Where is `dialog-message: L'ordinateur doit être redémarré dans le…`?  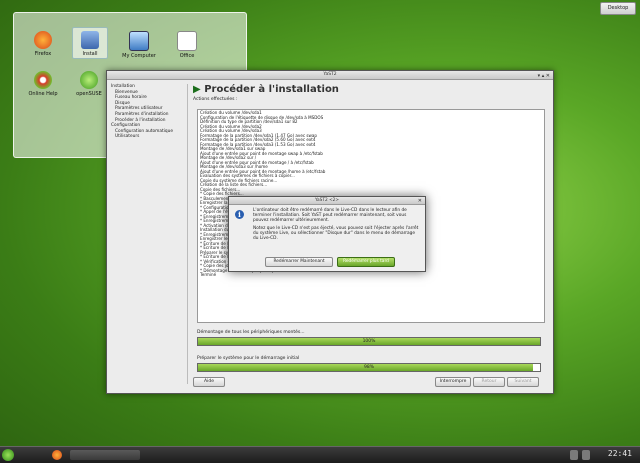 dialog-message: L'ordinateur doit être redémarré dans le… is located at coordinates (336, 226).